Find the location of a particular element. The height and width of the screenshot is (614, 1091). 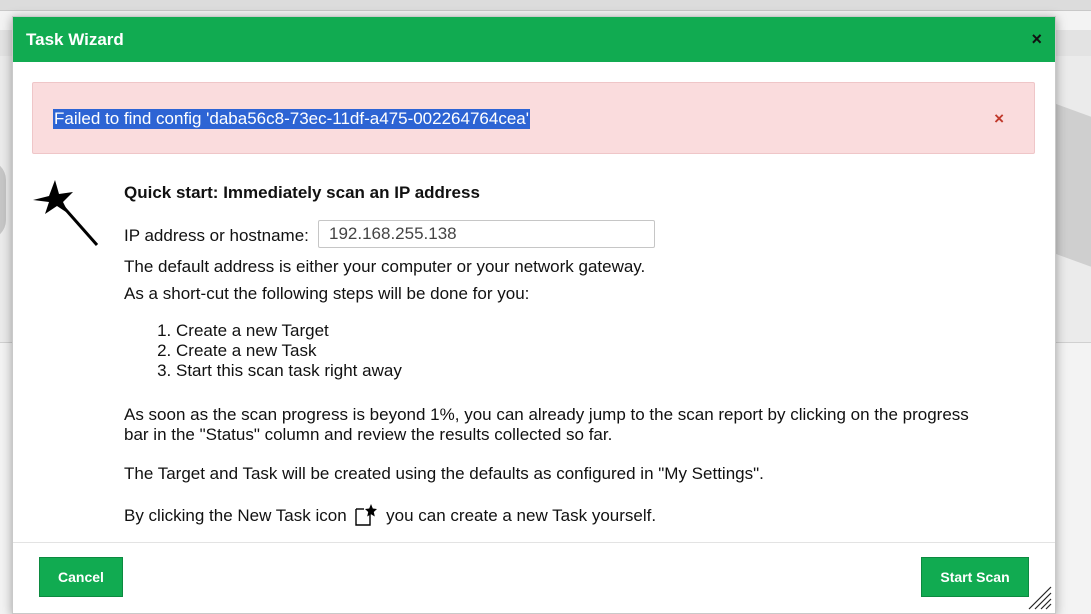

new-task-icon is located at coordinates (366, 515).